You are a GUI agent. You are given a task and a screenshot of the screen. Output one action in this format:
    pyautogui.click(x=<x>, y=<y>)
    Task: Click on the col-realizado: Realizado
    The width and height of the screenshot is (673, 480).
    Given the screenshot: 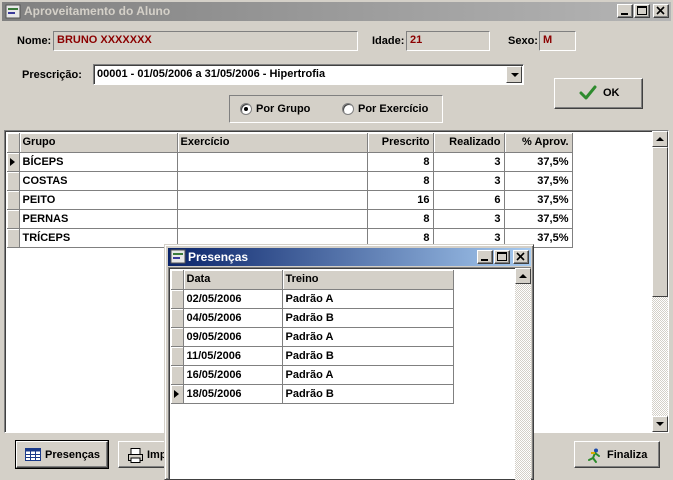 What is the action you would take?
    pyautogui.click(x=469, y=143)
    